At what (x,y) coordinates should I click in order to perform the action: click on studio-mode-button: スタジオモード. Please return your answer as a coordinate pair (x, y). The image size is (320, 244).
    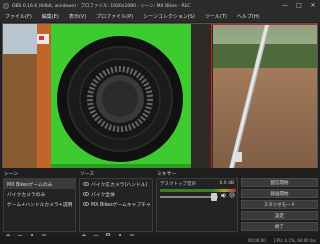
    Looking at the image, I should click on (279, 204).